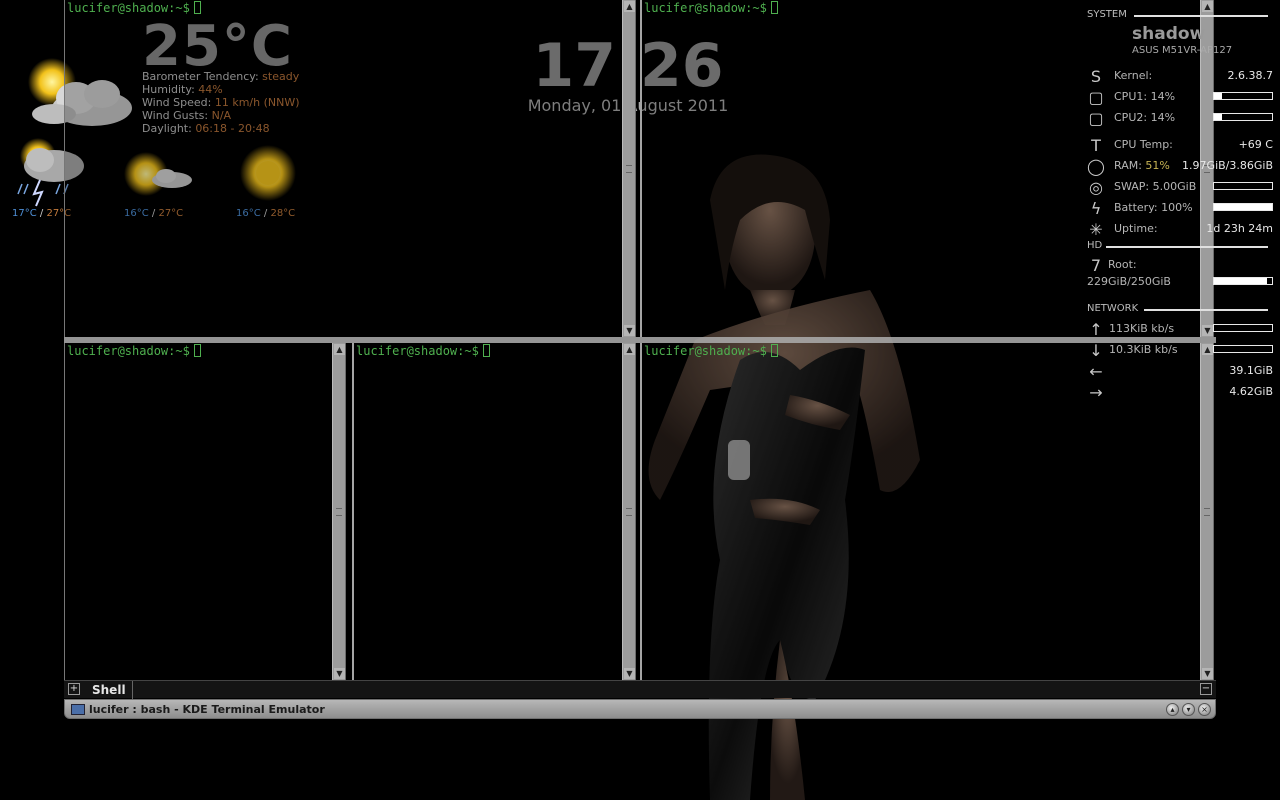 The height and width of the screenshot is (800, 1280). What do you see at coordinates (1180, 329) in the screenshot?
I see `upload-speed-row: ↑ 113KiB kb/s` at bounding box center [1180, 329].